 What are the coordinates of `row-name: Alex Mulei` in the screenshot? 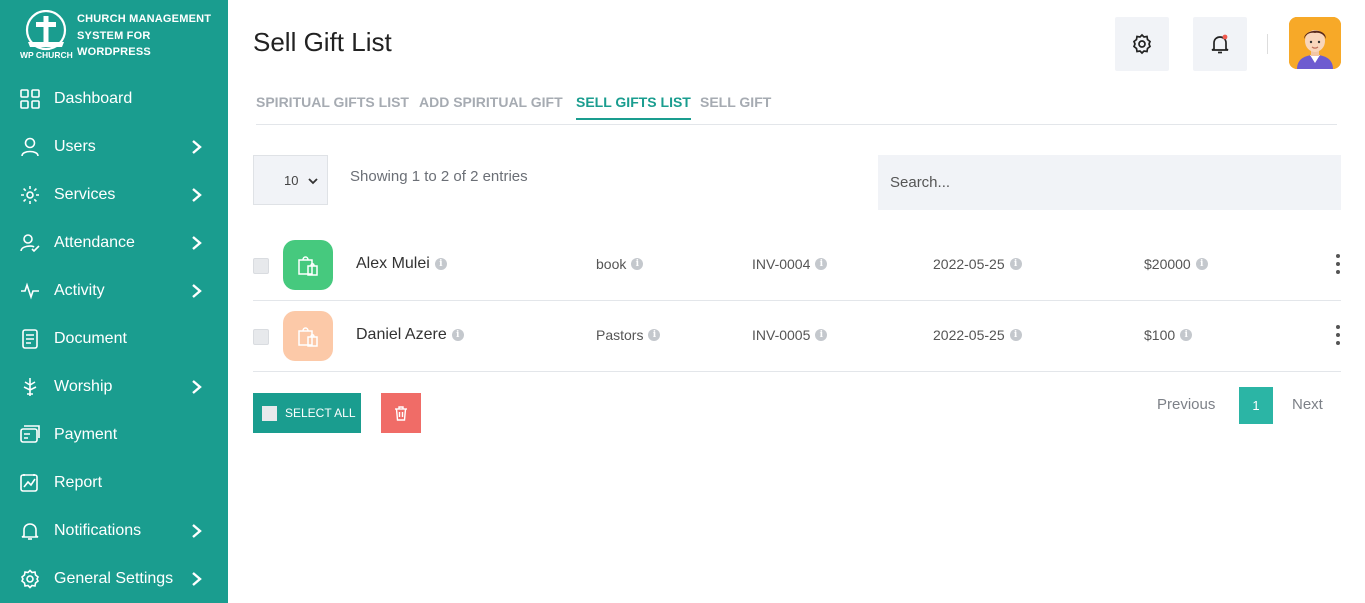 It's located at (393, 263).